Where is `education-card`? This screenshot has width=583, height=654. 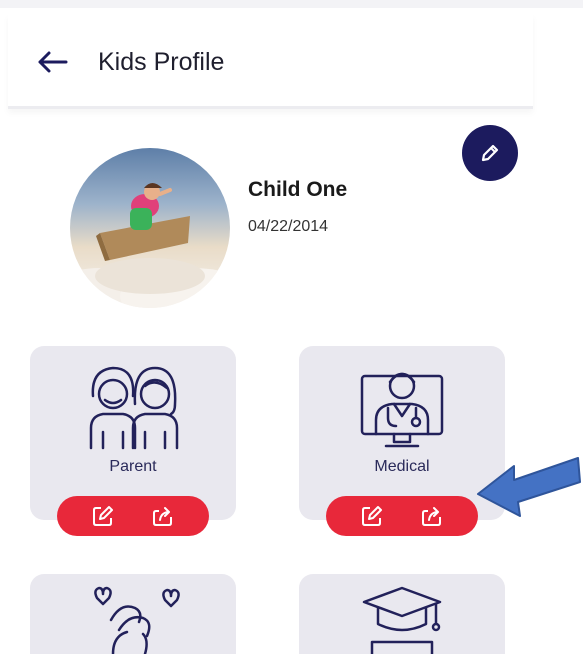
education-card is located at coordinates (402, 614).